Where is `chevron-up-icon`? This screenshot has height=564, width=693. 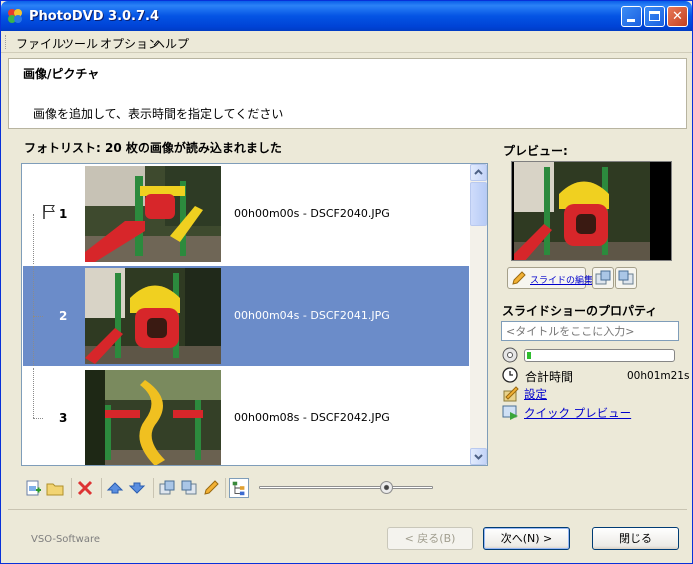 chevron-up-icon is located at coordinates (478, 172).